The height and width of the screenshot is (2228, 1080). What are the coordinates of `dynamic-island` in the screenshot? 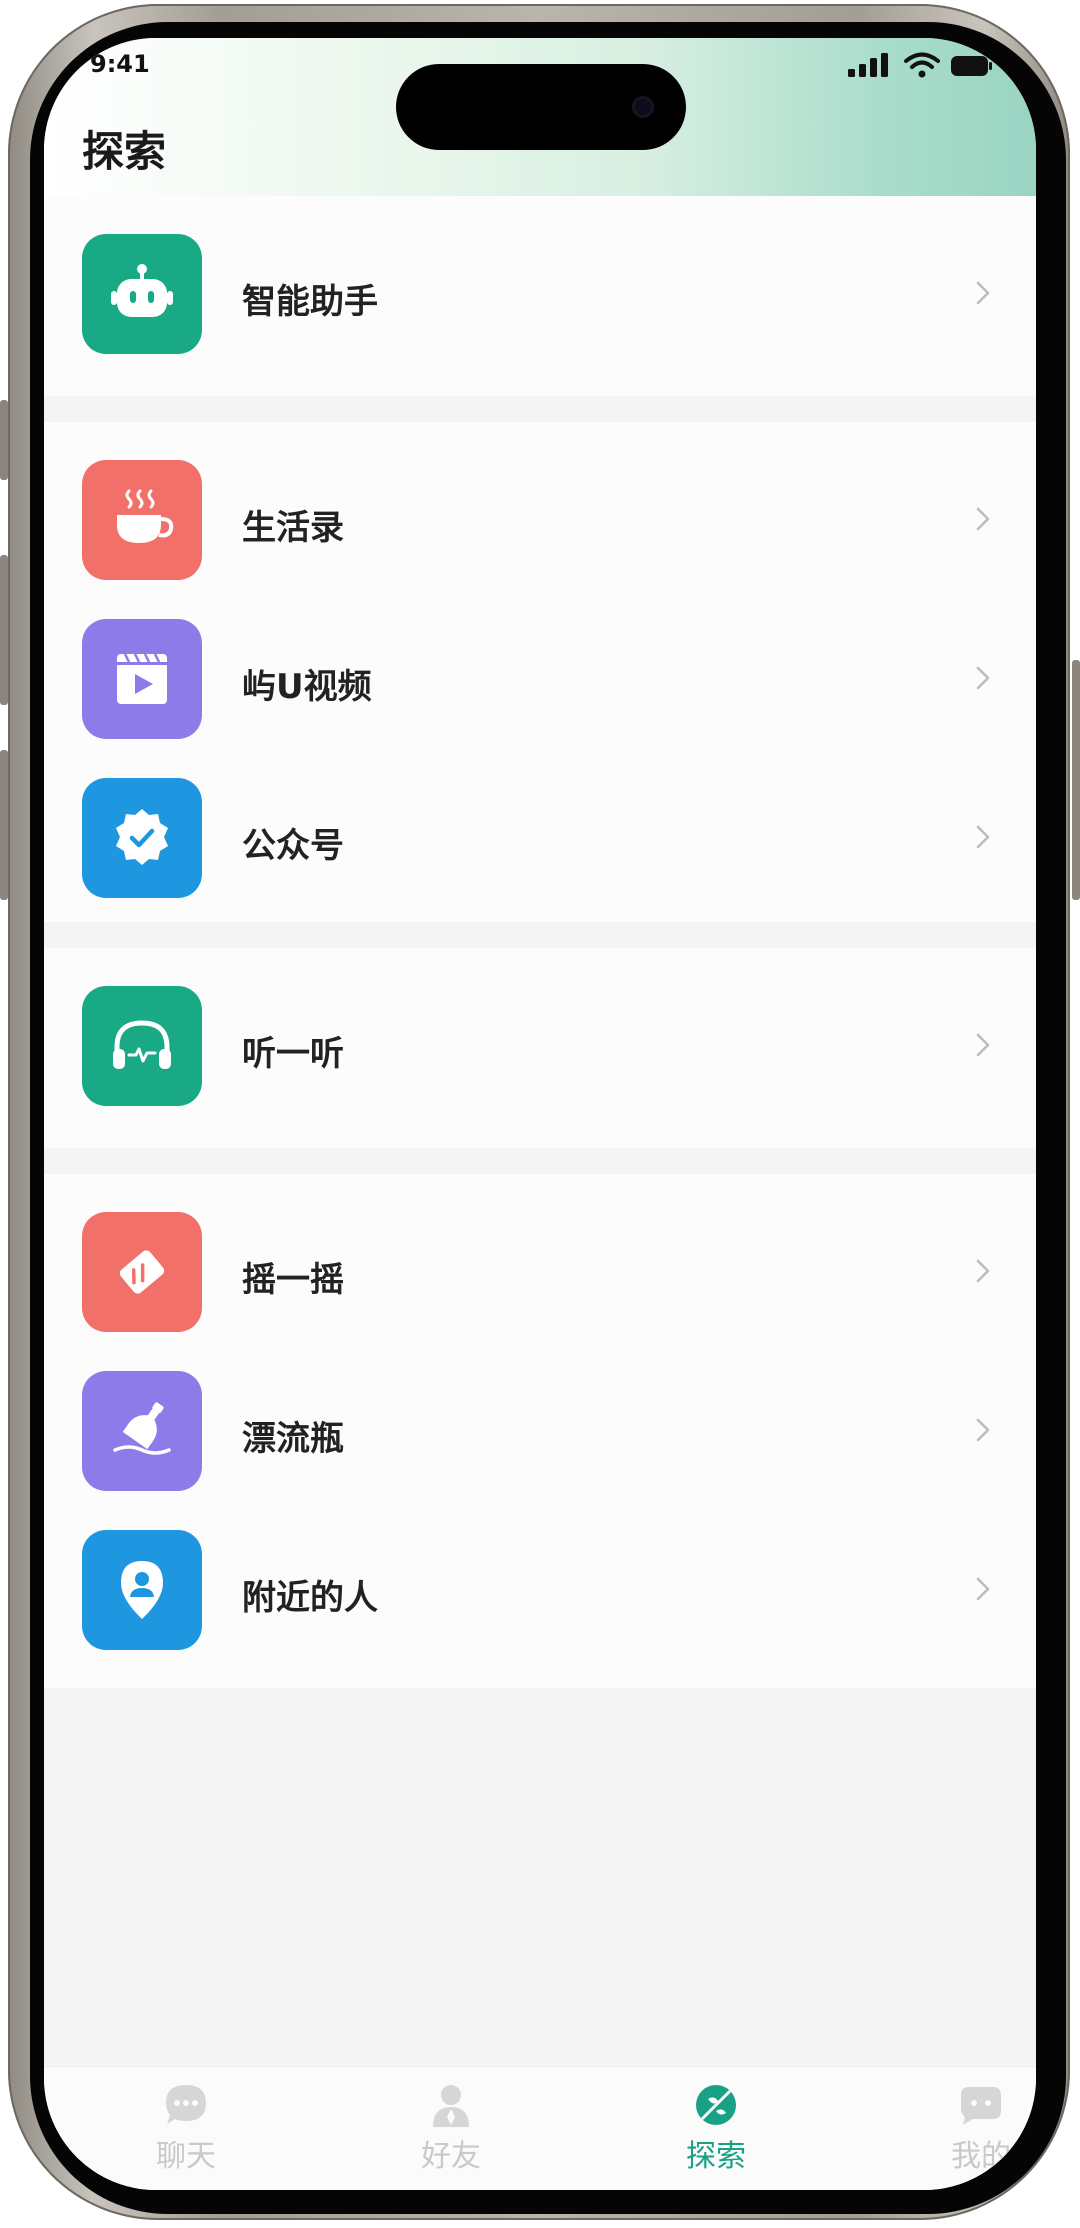 It's located at (541, 107).